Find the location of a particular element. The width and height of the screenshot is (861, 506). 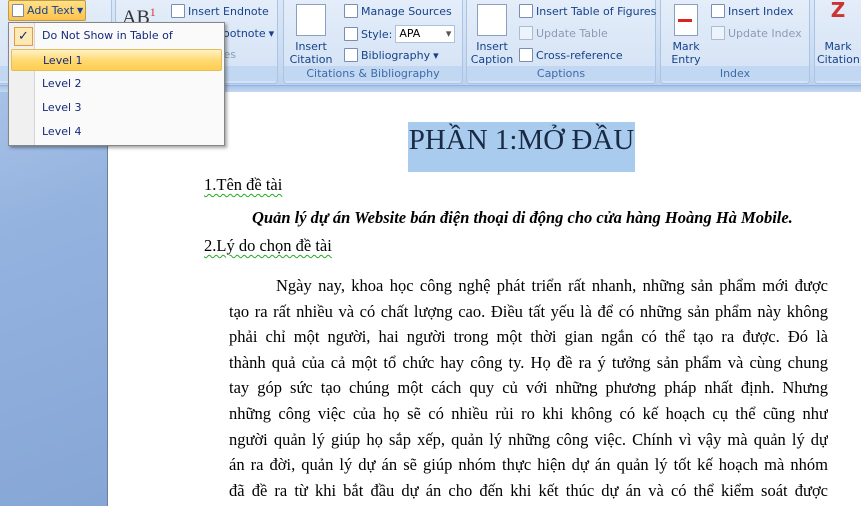

captions-group-label: Captions is located at coordinates (561, 73).